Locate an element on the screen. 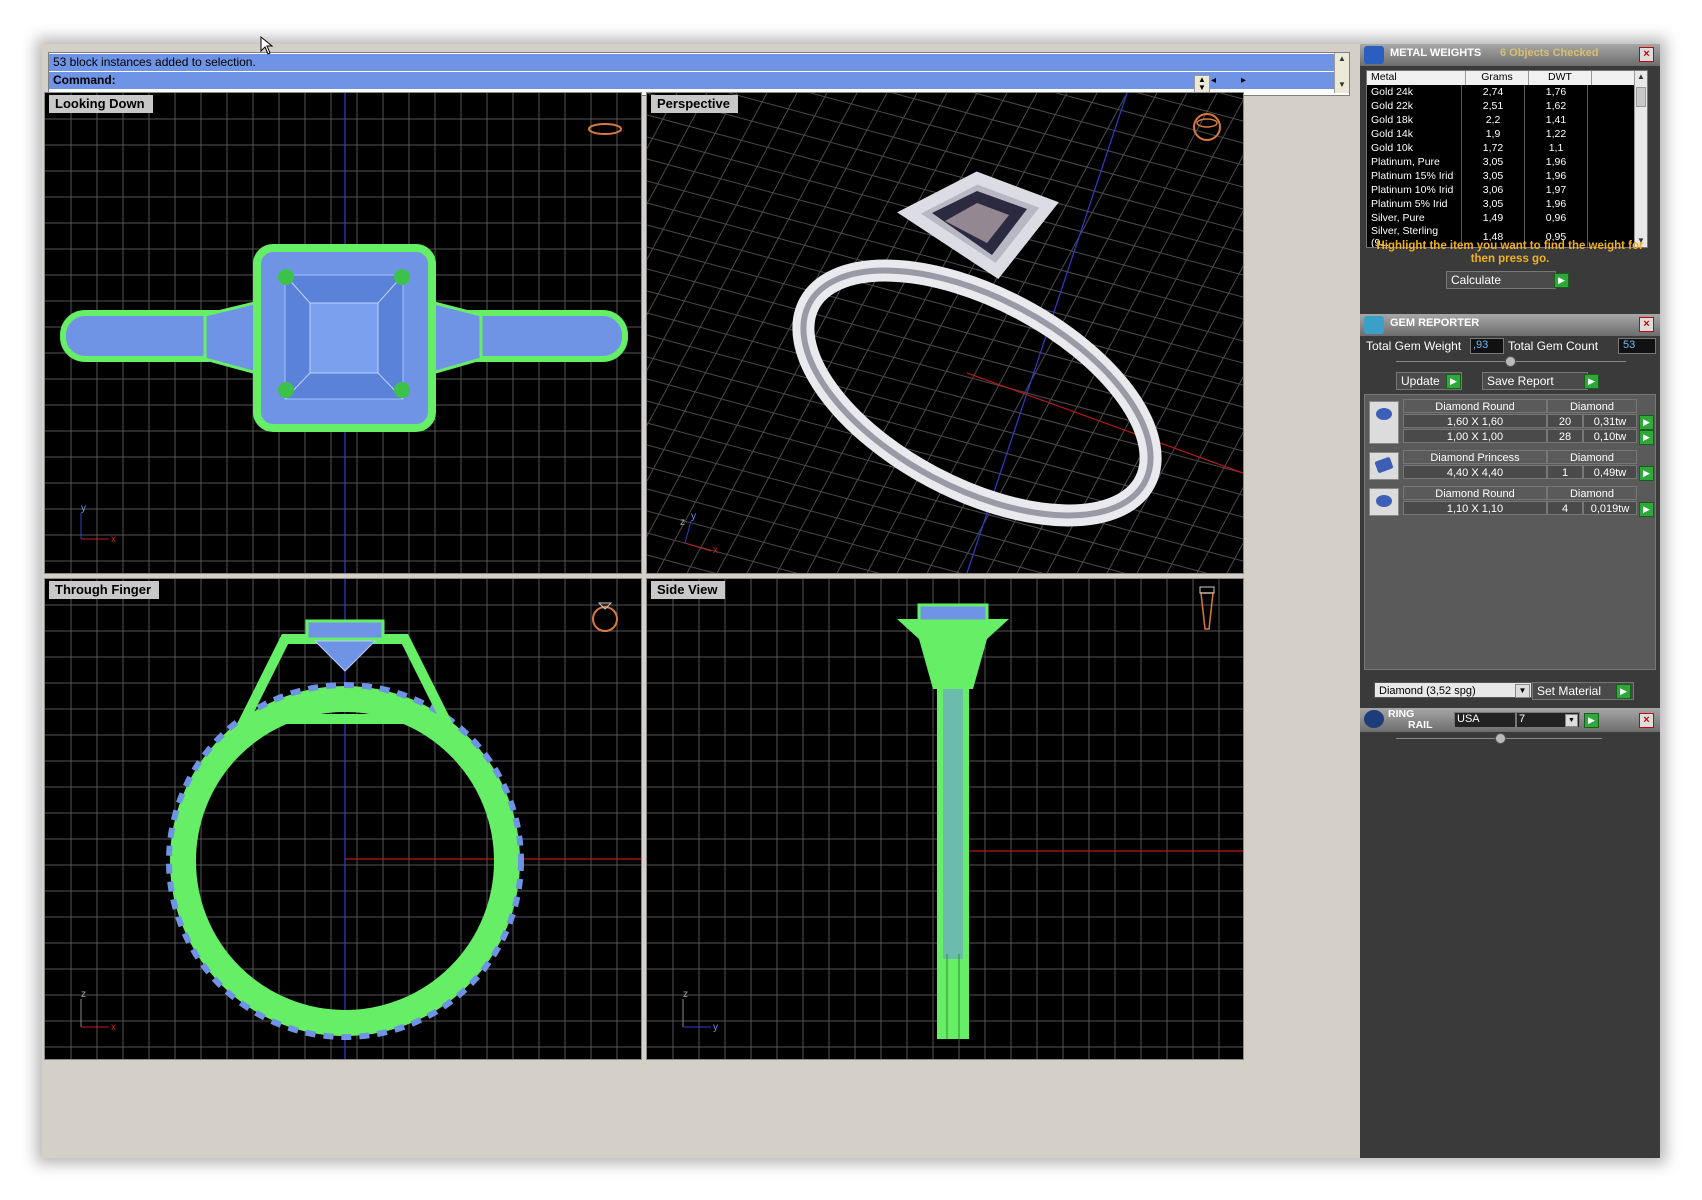 The height and width of the screenshot is (1200, 1702). grams-cell: 1,49 is located at coordinates (1493, 218).